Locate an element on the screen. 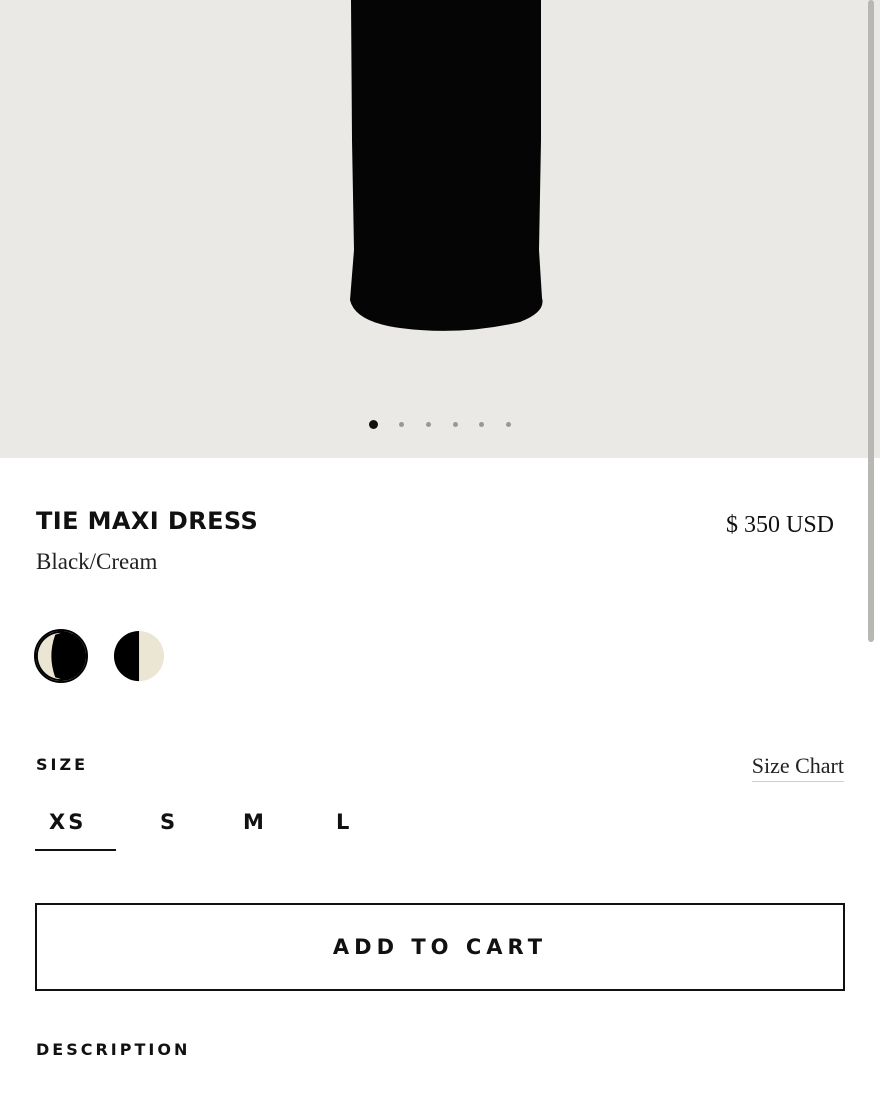 This screenshot has width=880, height=1099. size-option-xs: XS is located at coordinates (67, 822).